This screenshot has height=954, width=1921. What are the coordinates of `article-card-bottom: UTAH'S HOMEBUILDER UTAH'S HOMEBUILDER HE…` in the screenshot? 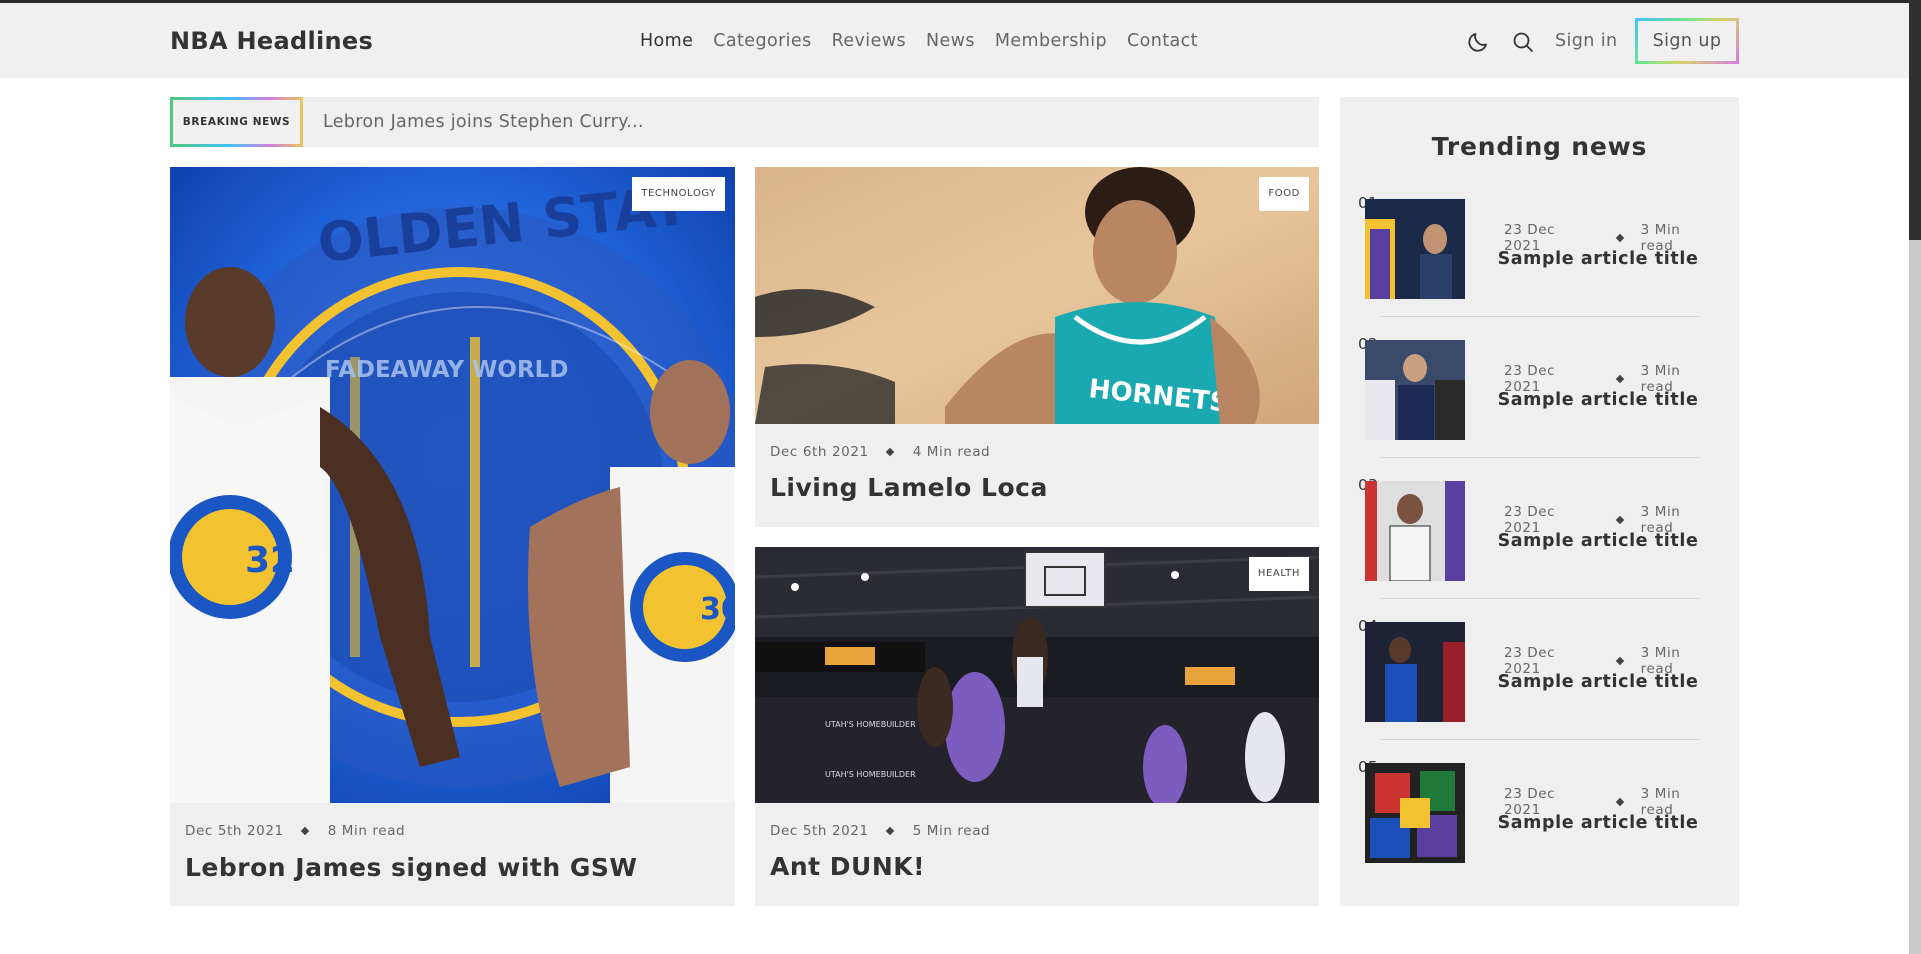 It's located at (1037, 726).